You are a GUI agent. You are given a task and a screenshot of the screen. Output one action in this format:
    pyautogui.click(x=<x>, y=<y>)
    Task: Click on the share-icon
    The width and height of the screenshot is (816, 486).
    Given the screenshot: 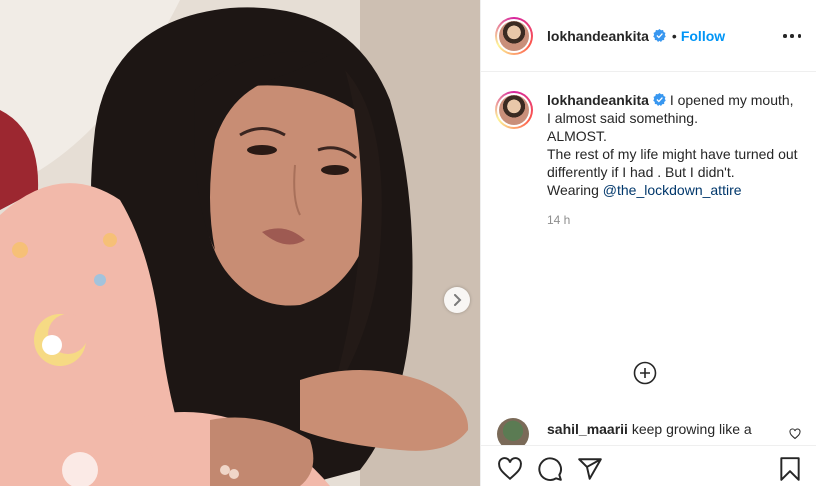 What is the action you would take?
    pyautogui.click(x=590, y=469)
    